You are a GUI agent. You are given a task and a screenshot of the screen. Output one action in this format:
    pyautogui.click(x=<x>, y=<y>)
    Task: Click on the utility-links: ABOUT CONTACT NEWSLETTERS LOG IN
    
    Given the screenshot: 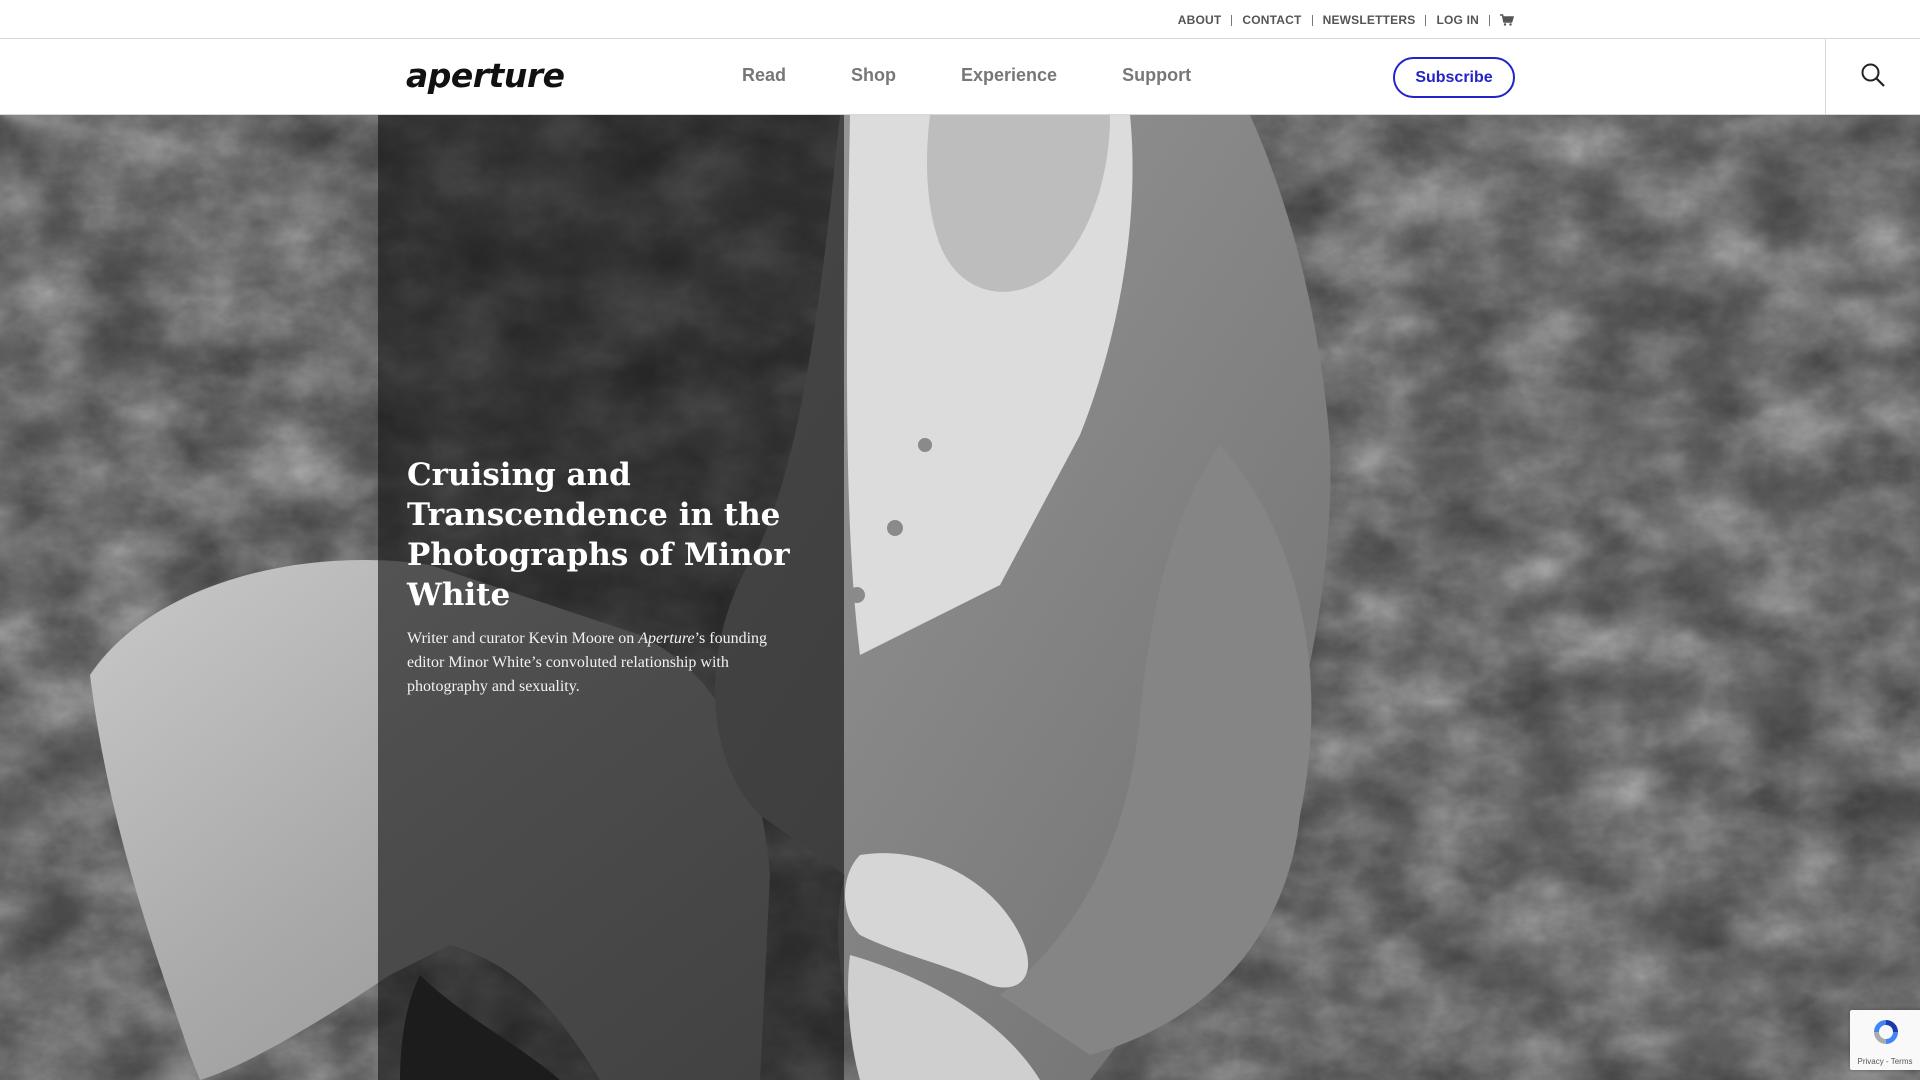 What is the action you would take?
    pyautogui.click(x=1346, y=20)
    